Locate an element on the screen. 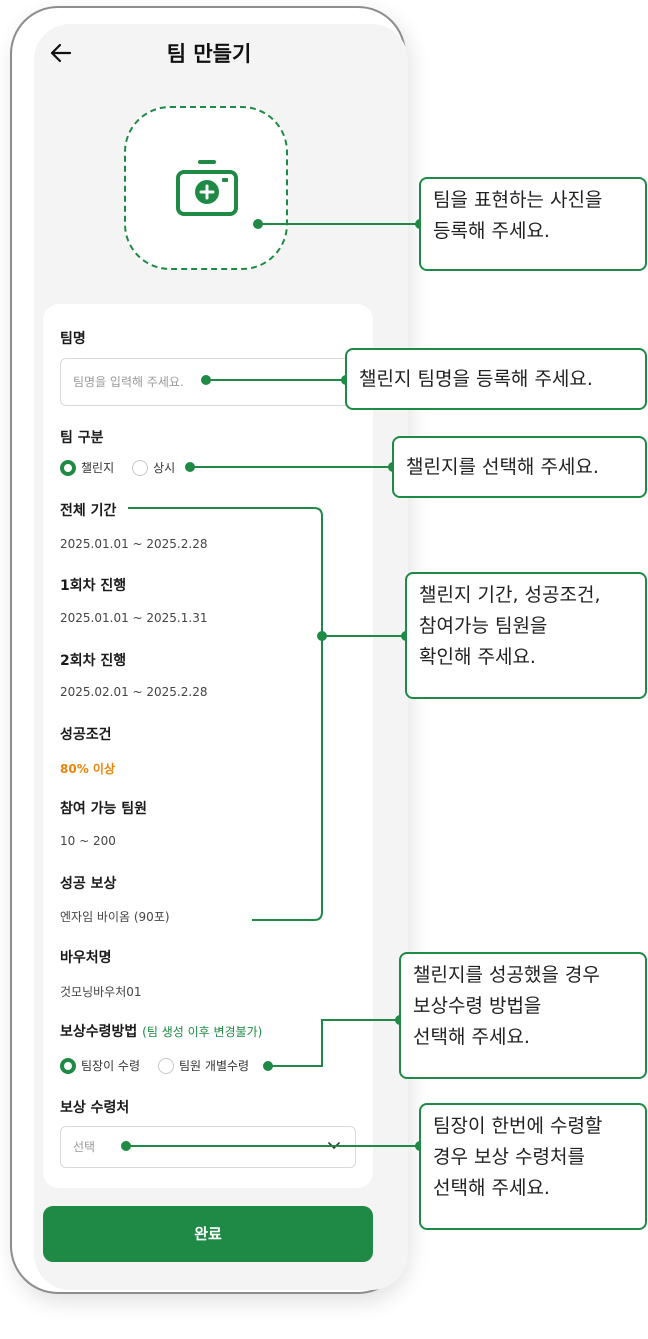 This screenshot has height=1339, width=648. callout-team-name: 챌린지 팀명을 등록해 주세요. is located at coordinates (496, 379).